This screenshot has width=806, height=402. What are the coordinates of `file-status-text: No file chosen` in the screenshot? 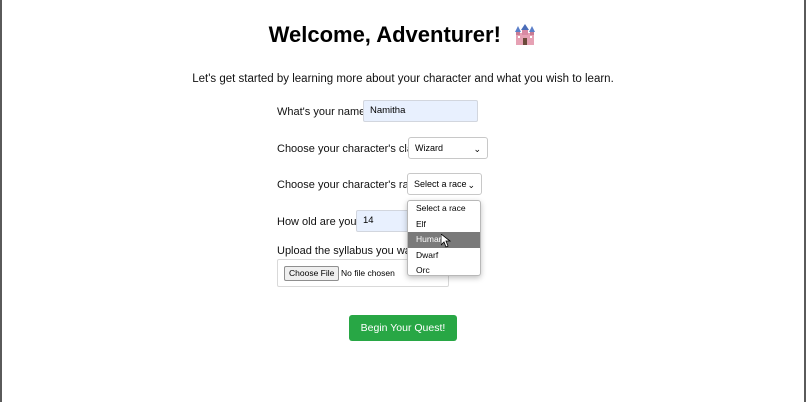 It's located at (368, 273).